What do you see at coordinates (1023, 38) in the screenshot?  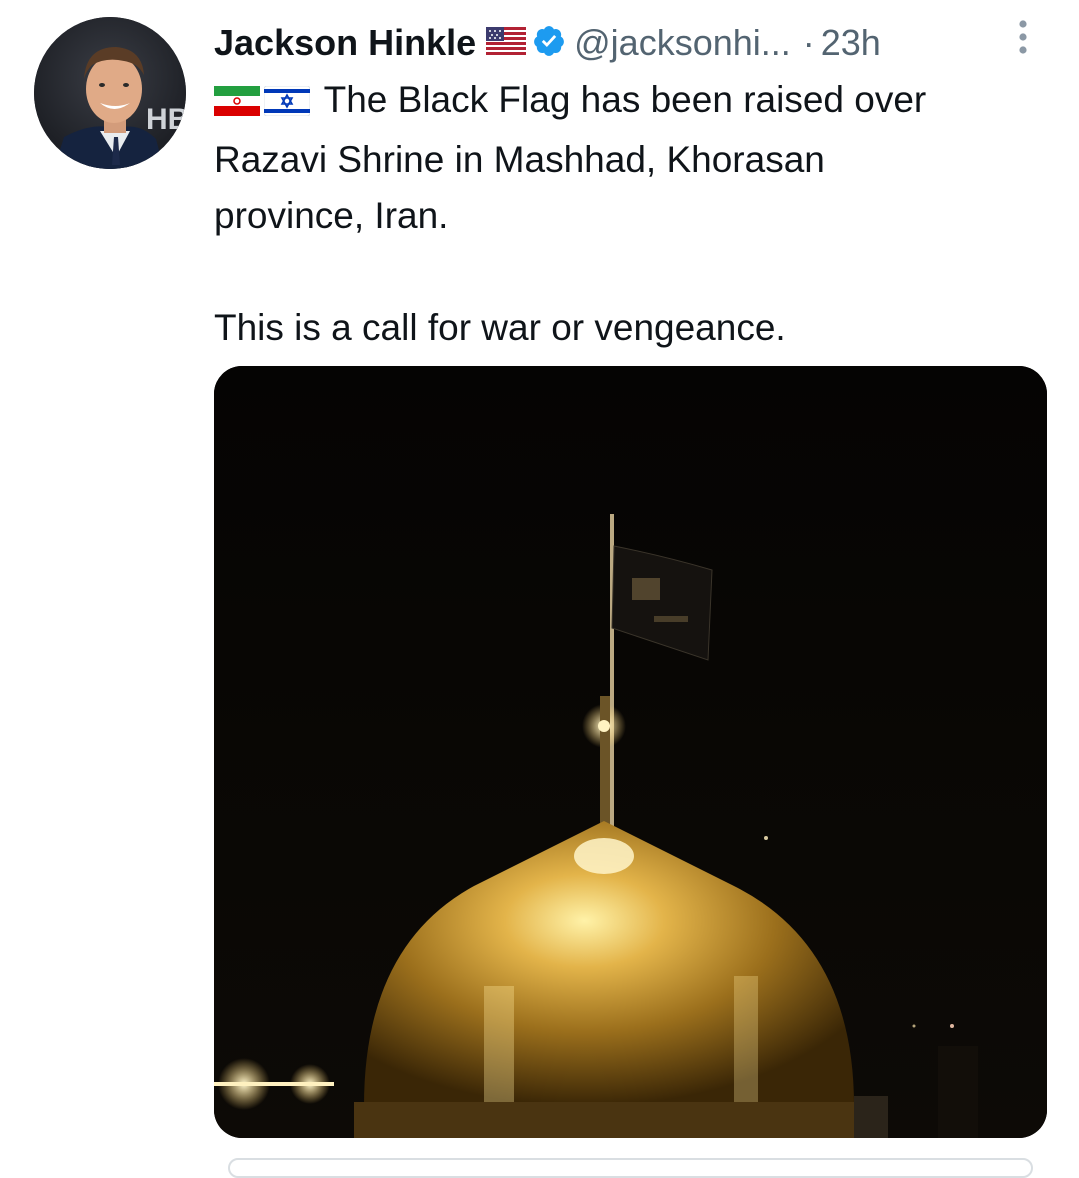 I see `more-vertical-icon` at bounding box center [1023, 38].